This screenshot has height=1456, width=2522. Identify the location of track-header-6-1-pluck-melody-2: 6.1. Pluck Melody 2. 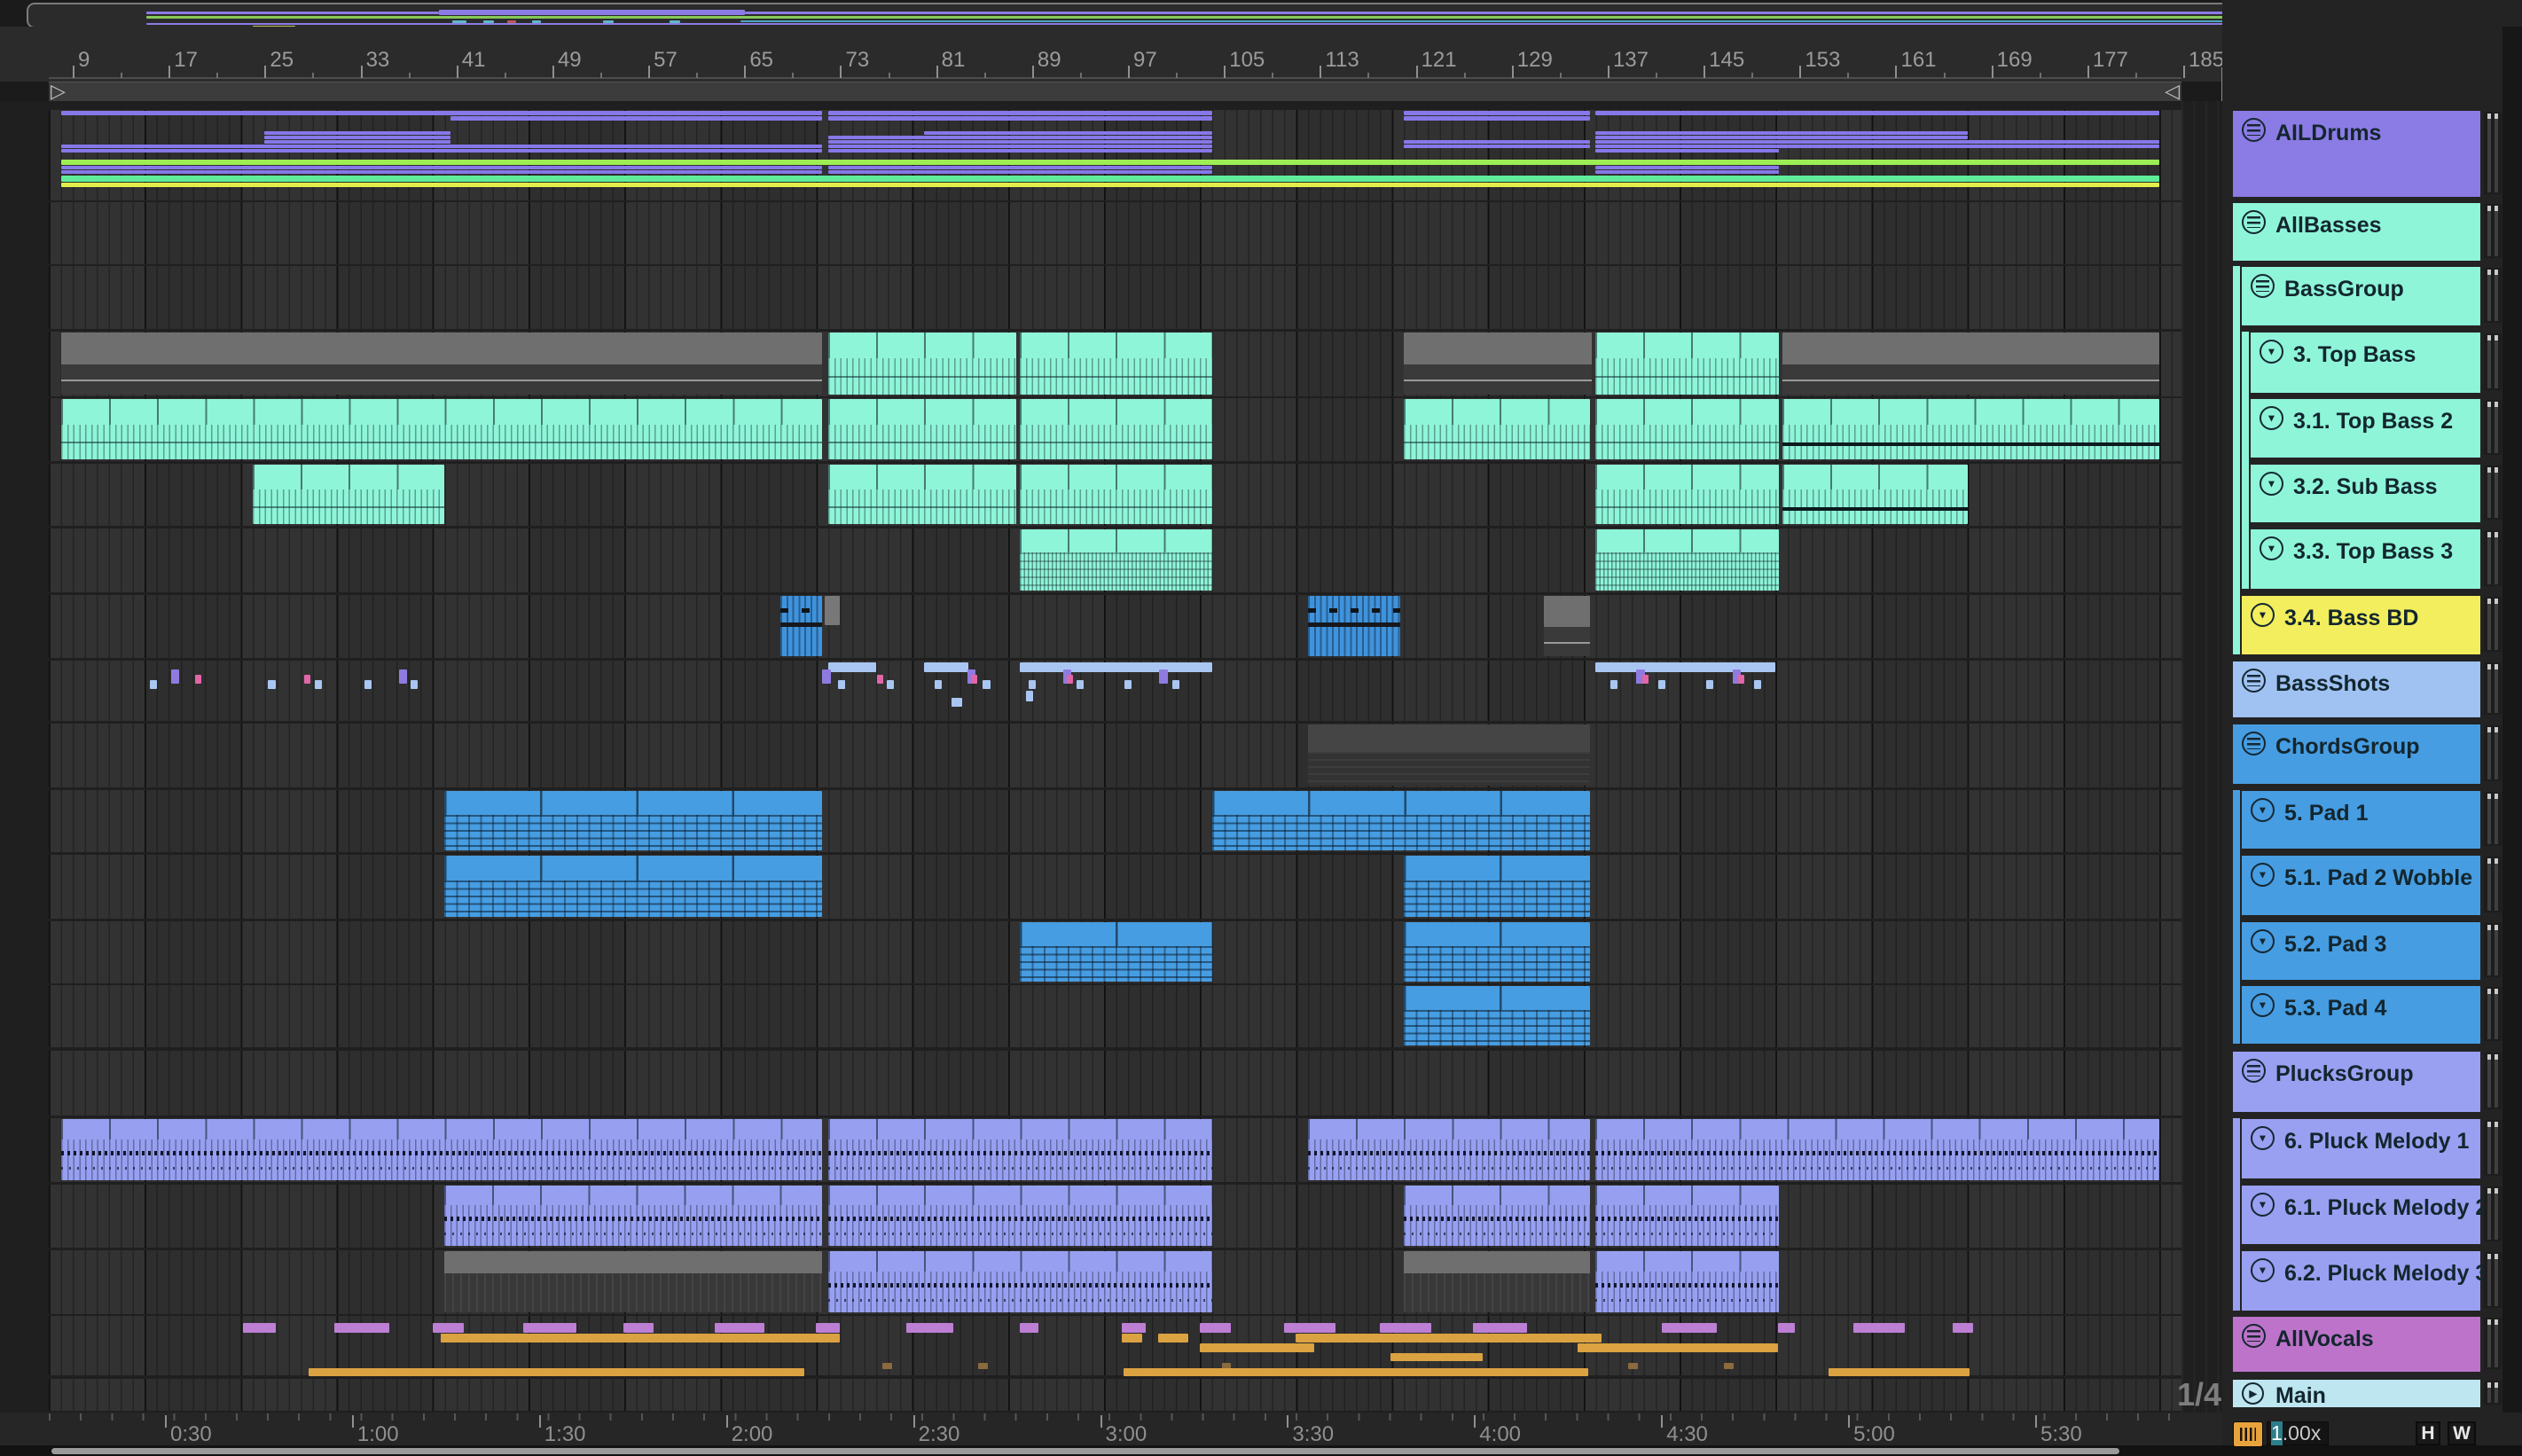
(2364, 1215).